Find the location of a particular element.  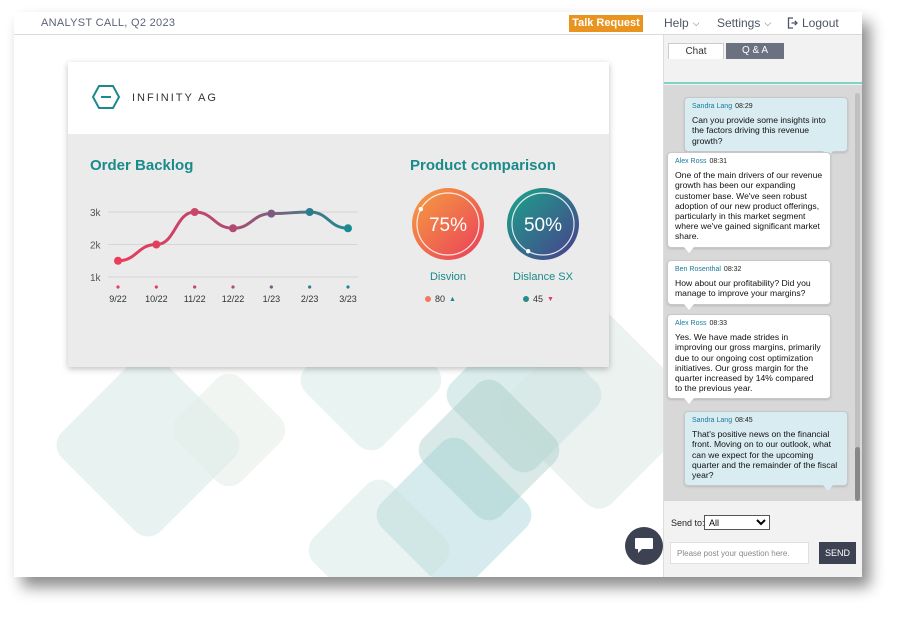

dislance-donut: 50% is located at coordinates (543, 224).